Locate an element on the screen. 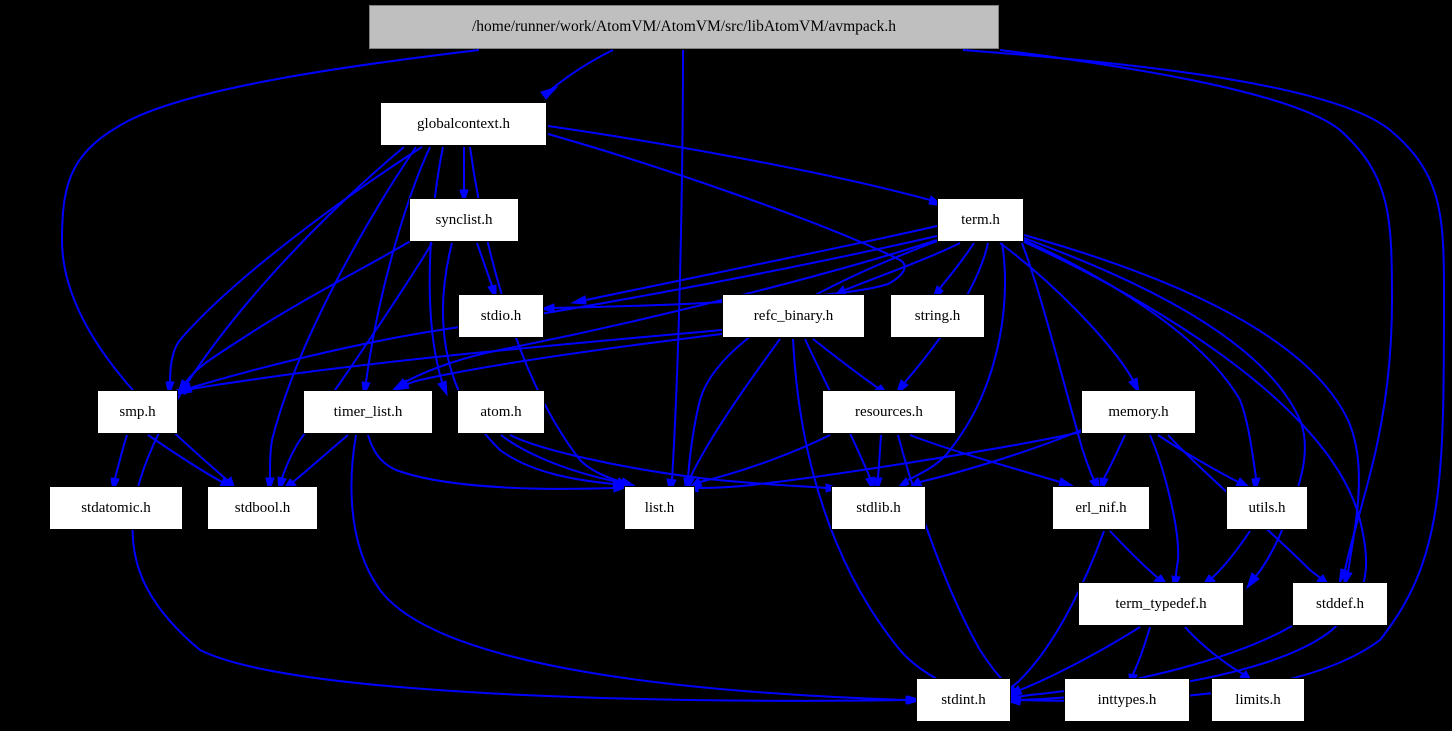  node-label-memory: memory.h is located at coordinates (1138, 411).